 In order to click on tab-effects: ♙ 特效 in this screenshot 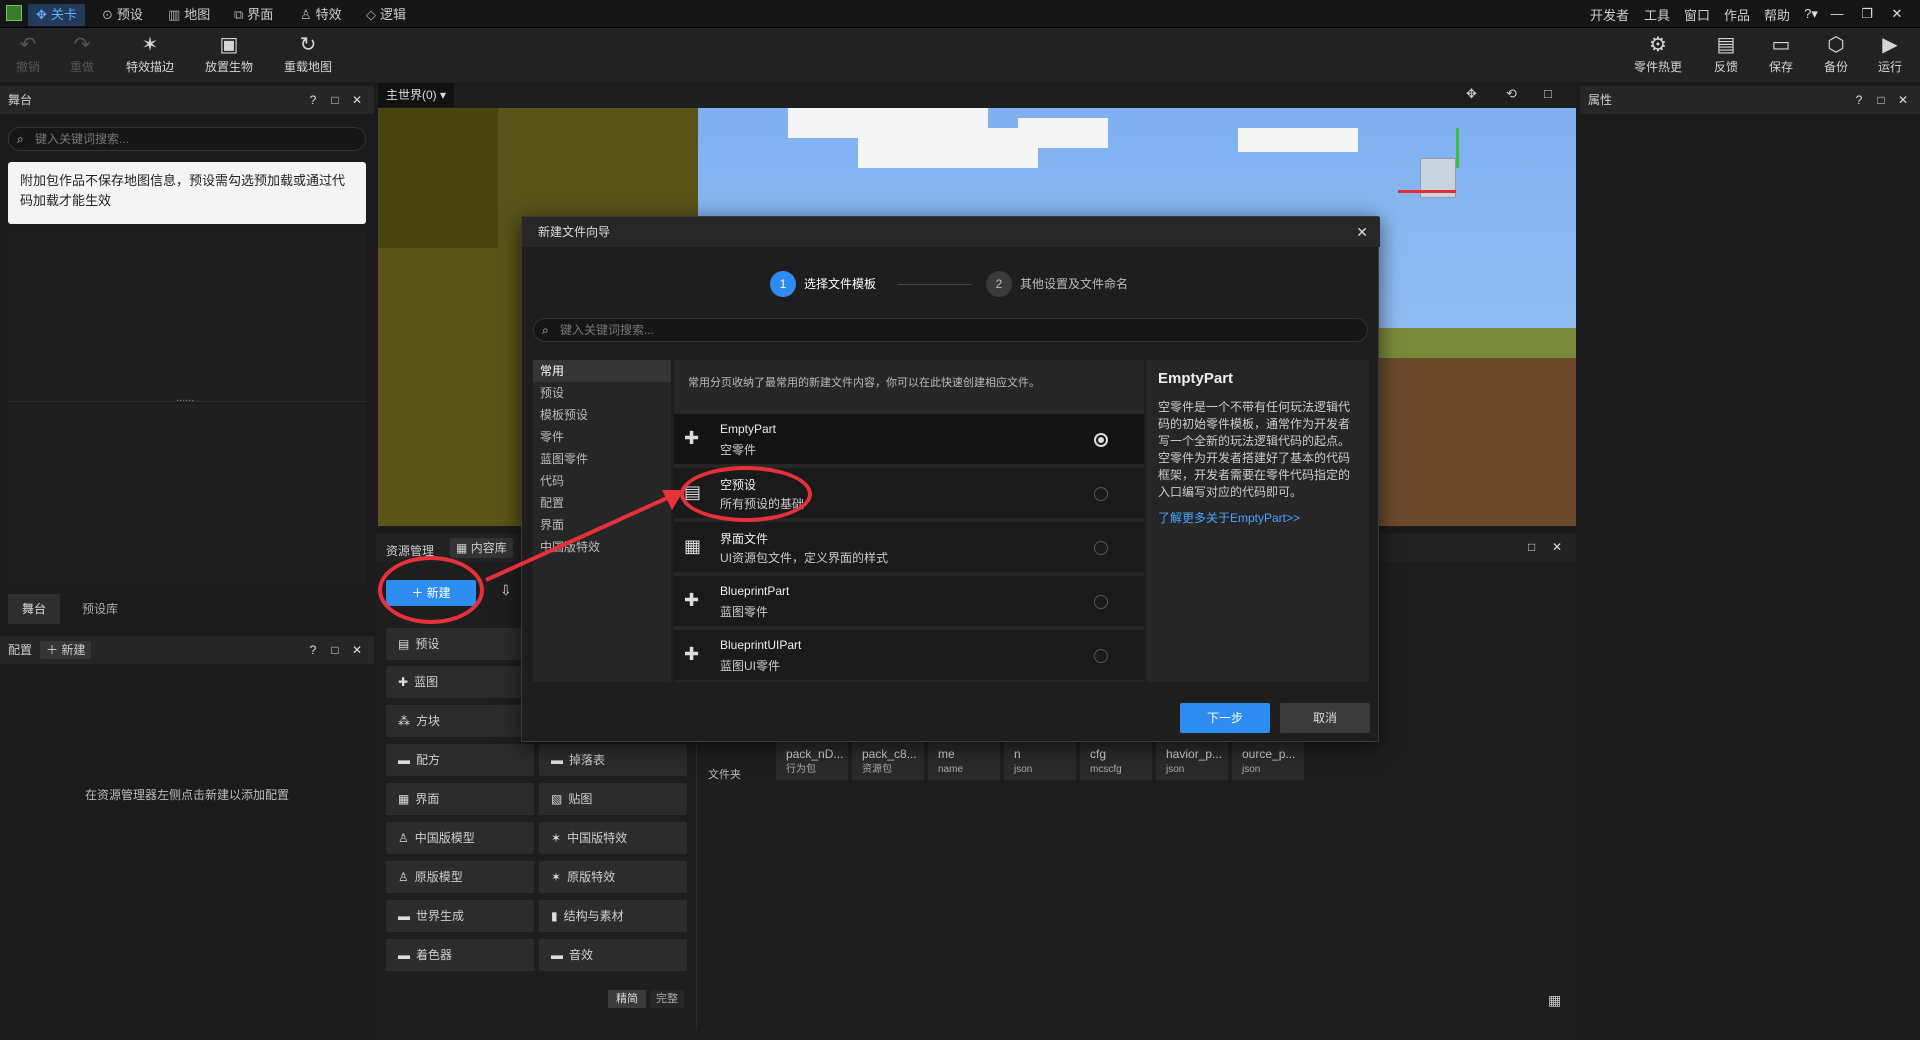, I will do `click(321, 15)`.